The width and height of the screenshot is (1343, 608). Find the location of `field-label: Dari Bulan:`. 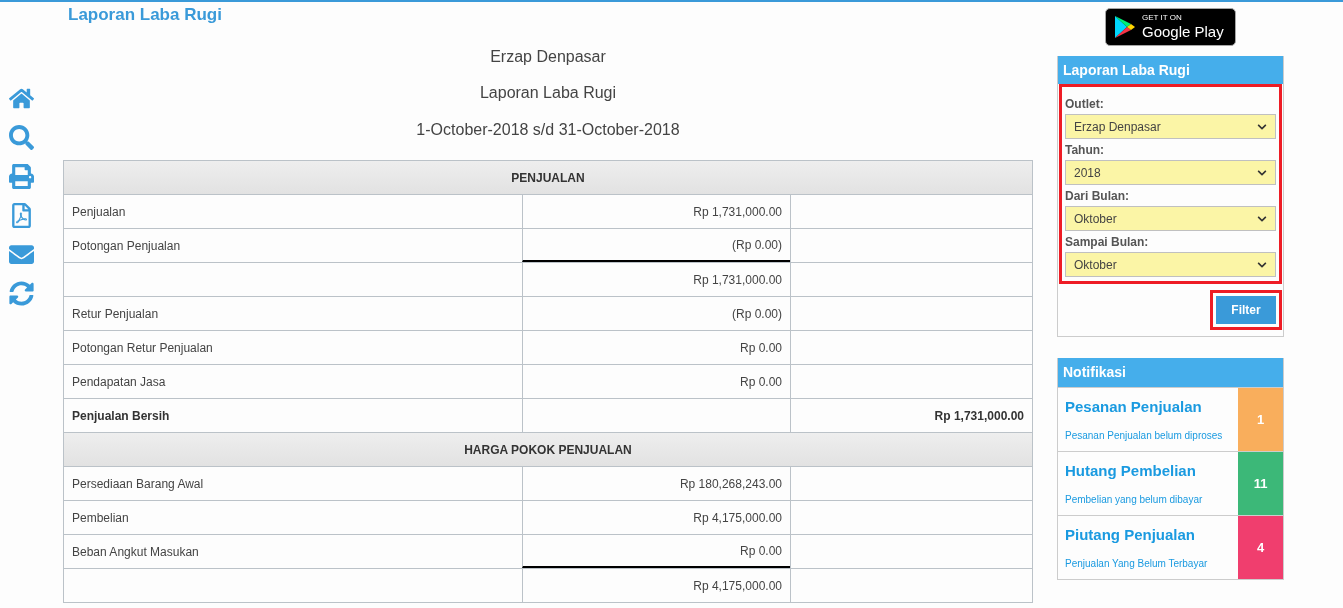

field-label: Dari Bulan: is located at coordinates (1097, 196).